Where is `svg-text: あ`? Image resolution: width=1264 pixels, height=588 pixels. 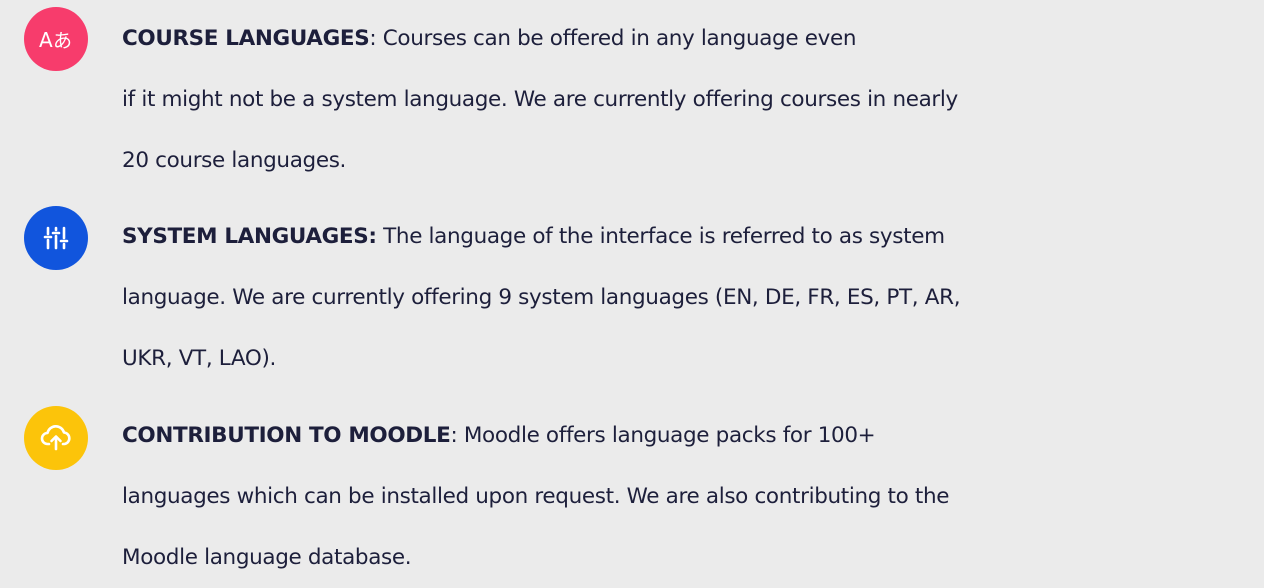
svg-text: あ is located at coordinates (62, 41).